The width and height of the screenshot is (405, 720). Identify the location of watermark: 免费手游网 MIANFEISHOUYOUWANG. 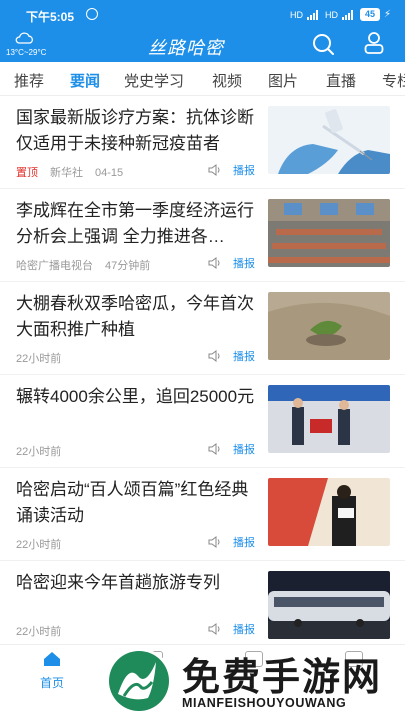
(254, 680).